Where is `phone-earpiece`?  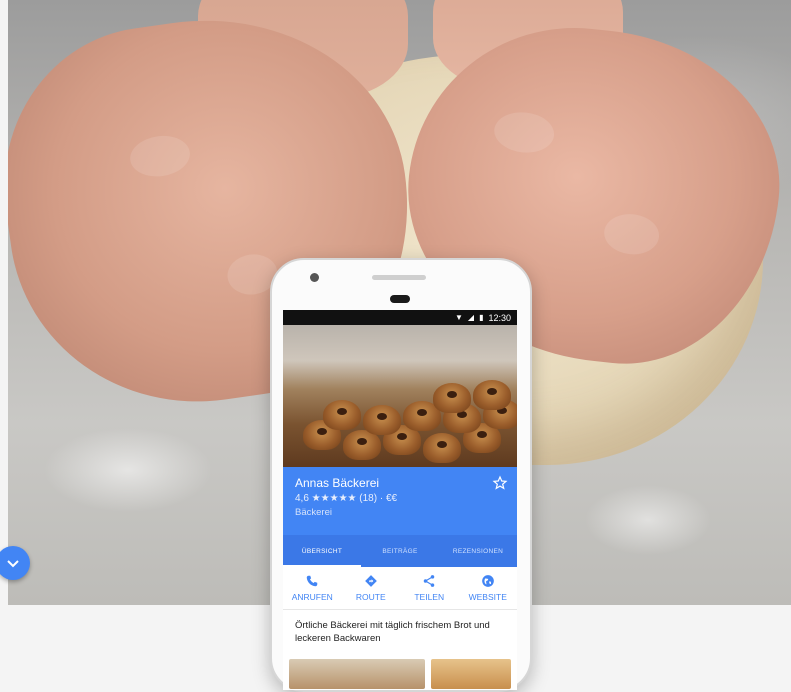 phone-earpiece is located at coordinates (400, 299).